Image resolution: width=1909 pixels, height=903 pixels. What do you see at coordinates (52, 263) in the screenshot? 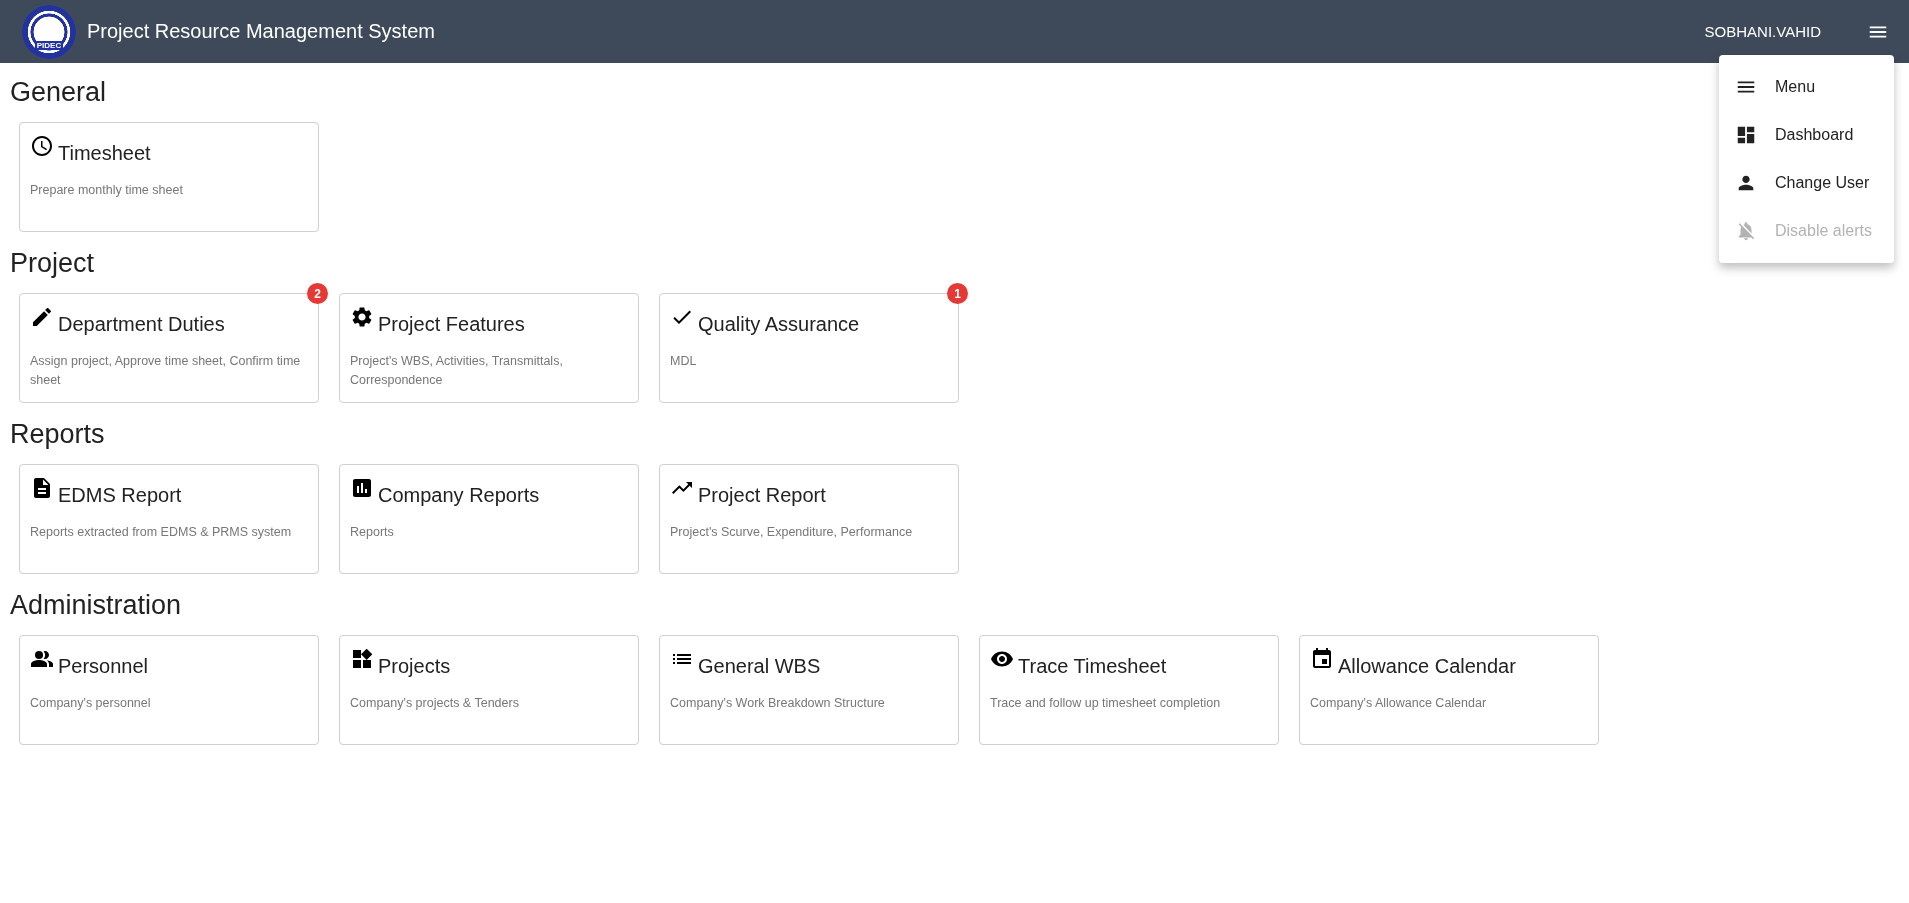
I see `section-title: Project` at bounding box center [52, 263].